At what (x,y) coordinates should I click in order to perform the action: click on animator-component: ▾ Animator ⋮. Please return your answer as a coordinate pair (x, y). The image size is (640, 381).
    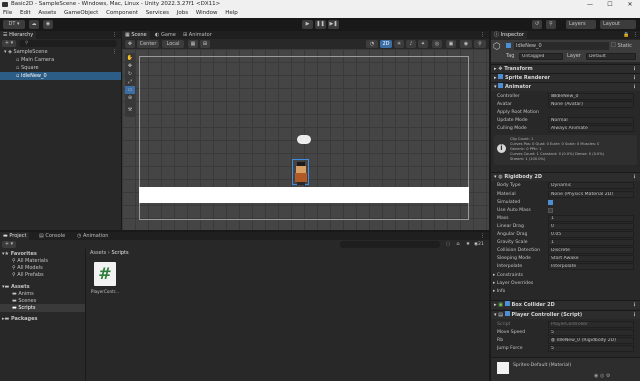
    Looking at the image, I should click on (565, 86).